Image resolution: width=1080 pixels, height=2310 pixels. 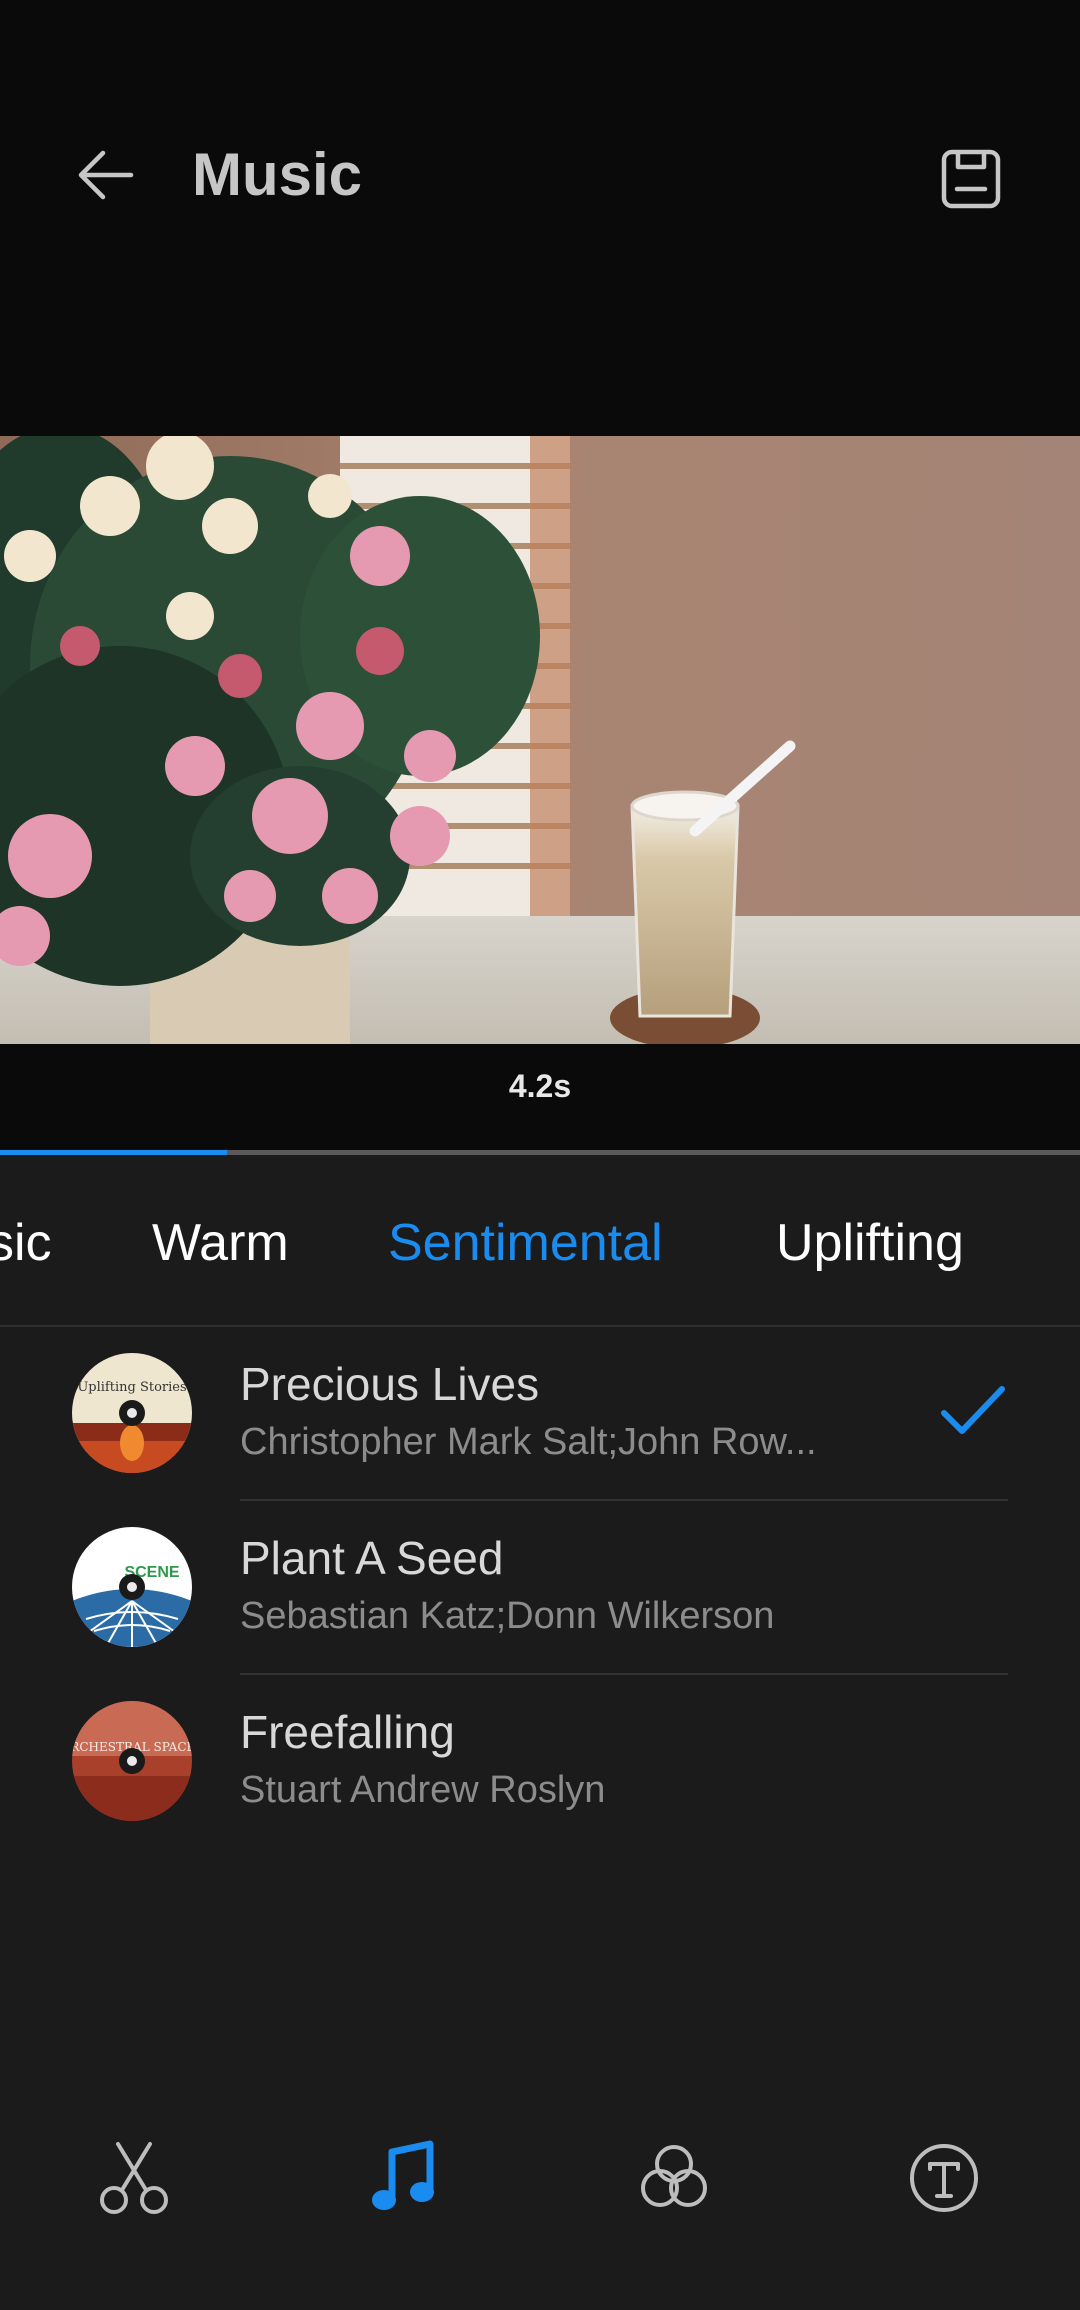 What do you see at coordinates (507, 1616) in the screenshot?
I see `track-artist: Sebastian Katz;Donn Wilkerson` at bounding box center [507, 1616].